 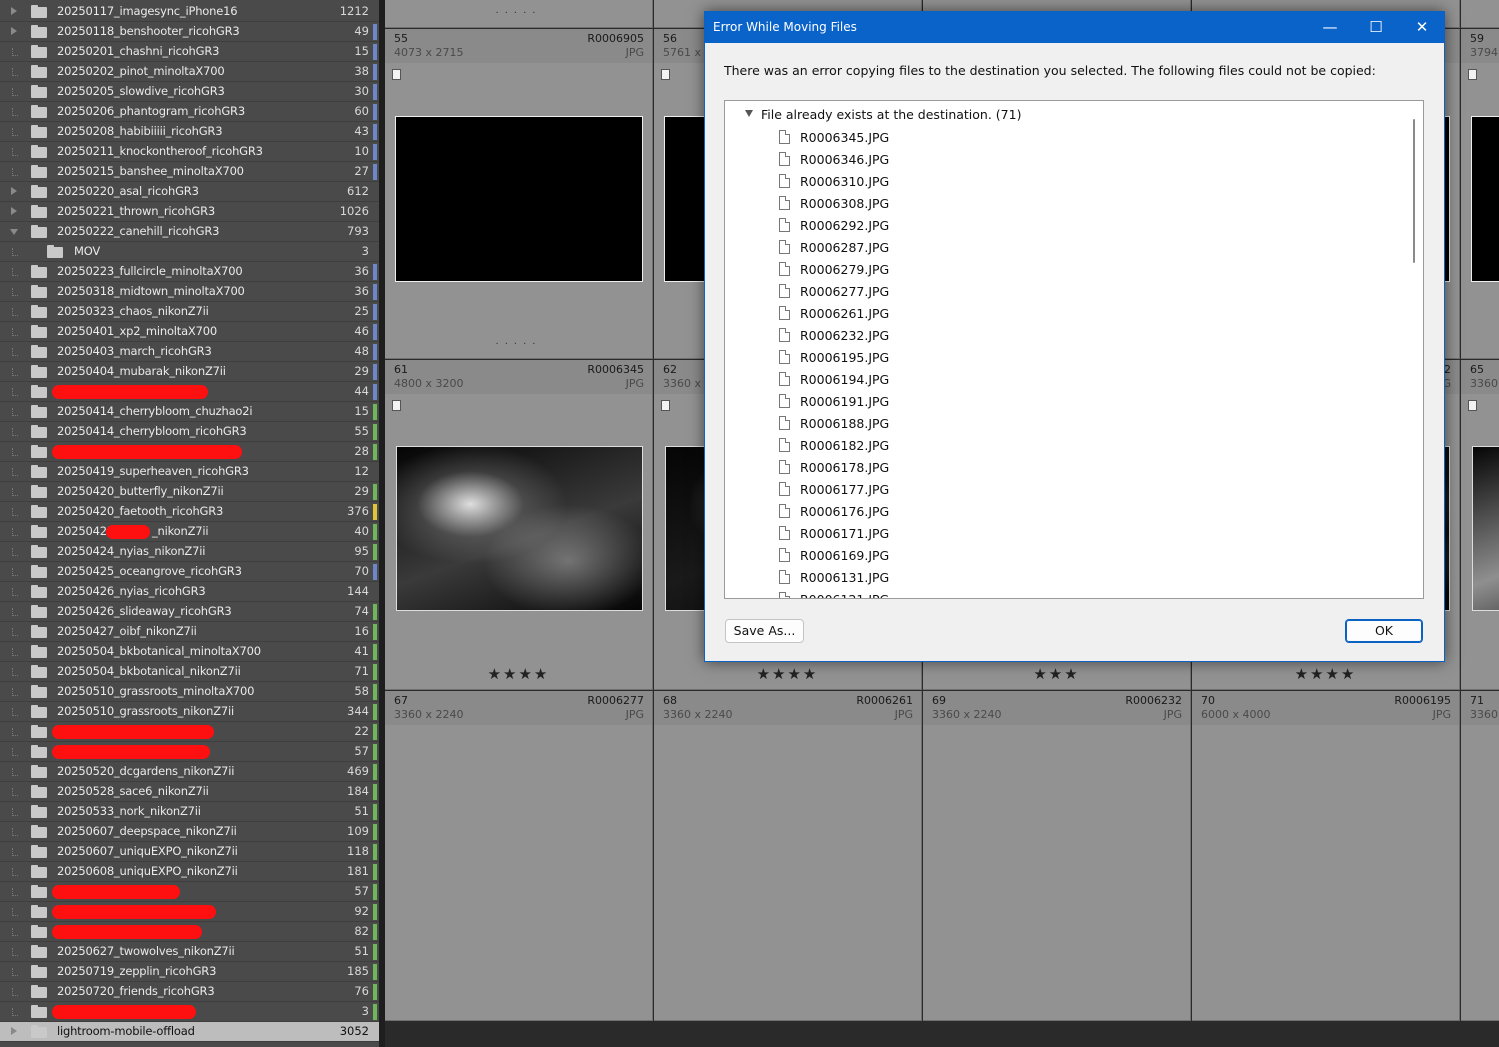 What do you see at coordinates (189, 992) in the screenshot?
I see `folder-item: 20250720_friends_ricohGR3 76` at bounding box center [189, 992].